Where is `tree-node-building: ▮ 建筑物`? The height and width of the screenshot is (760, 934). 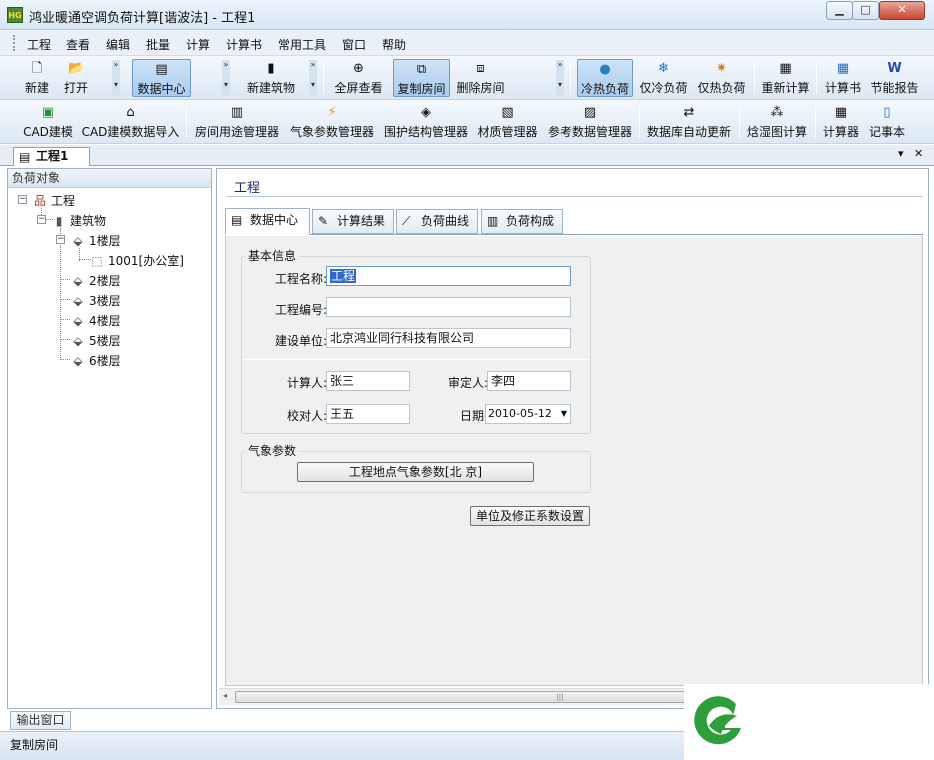 tree-node-building: ▮ 建筑物 is located at coordinates (78, 220).